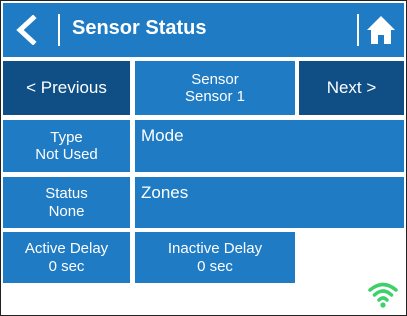  Describe the element at coordinates (269, 146) in the screenshot. I see `mode-field: Mode` at that location.